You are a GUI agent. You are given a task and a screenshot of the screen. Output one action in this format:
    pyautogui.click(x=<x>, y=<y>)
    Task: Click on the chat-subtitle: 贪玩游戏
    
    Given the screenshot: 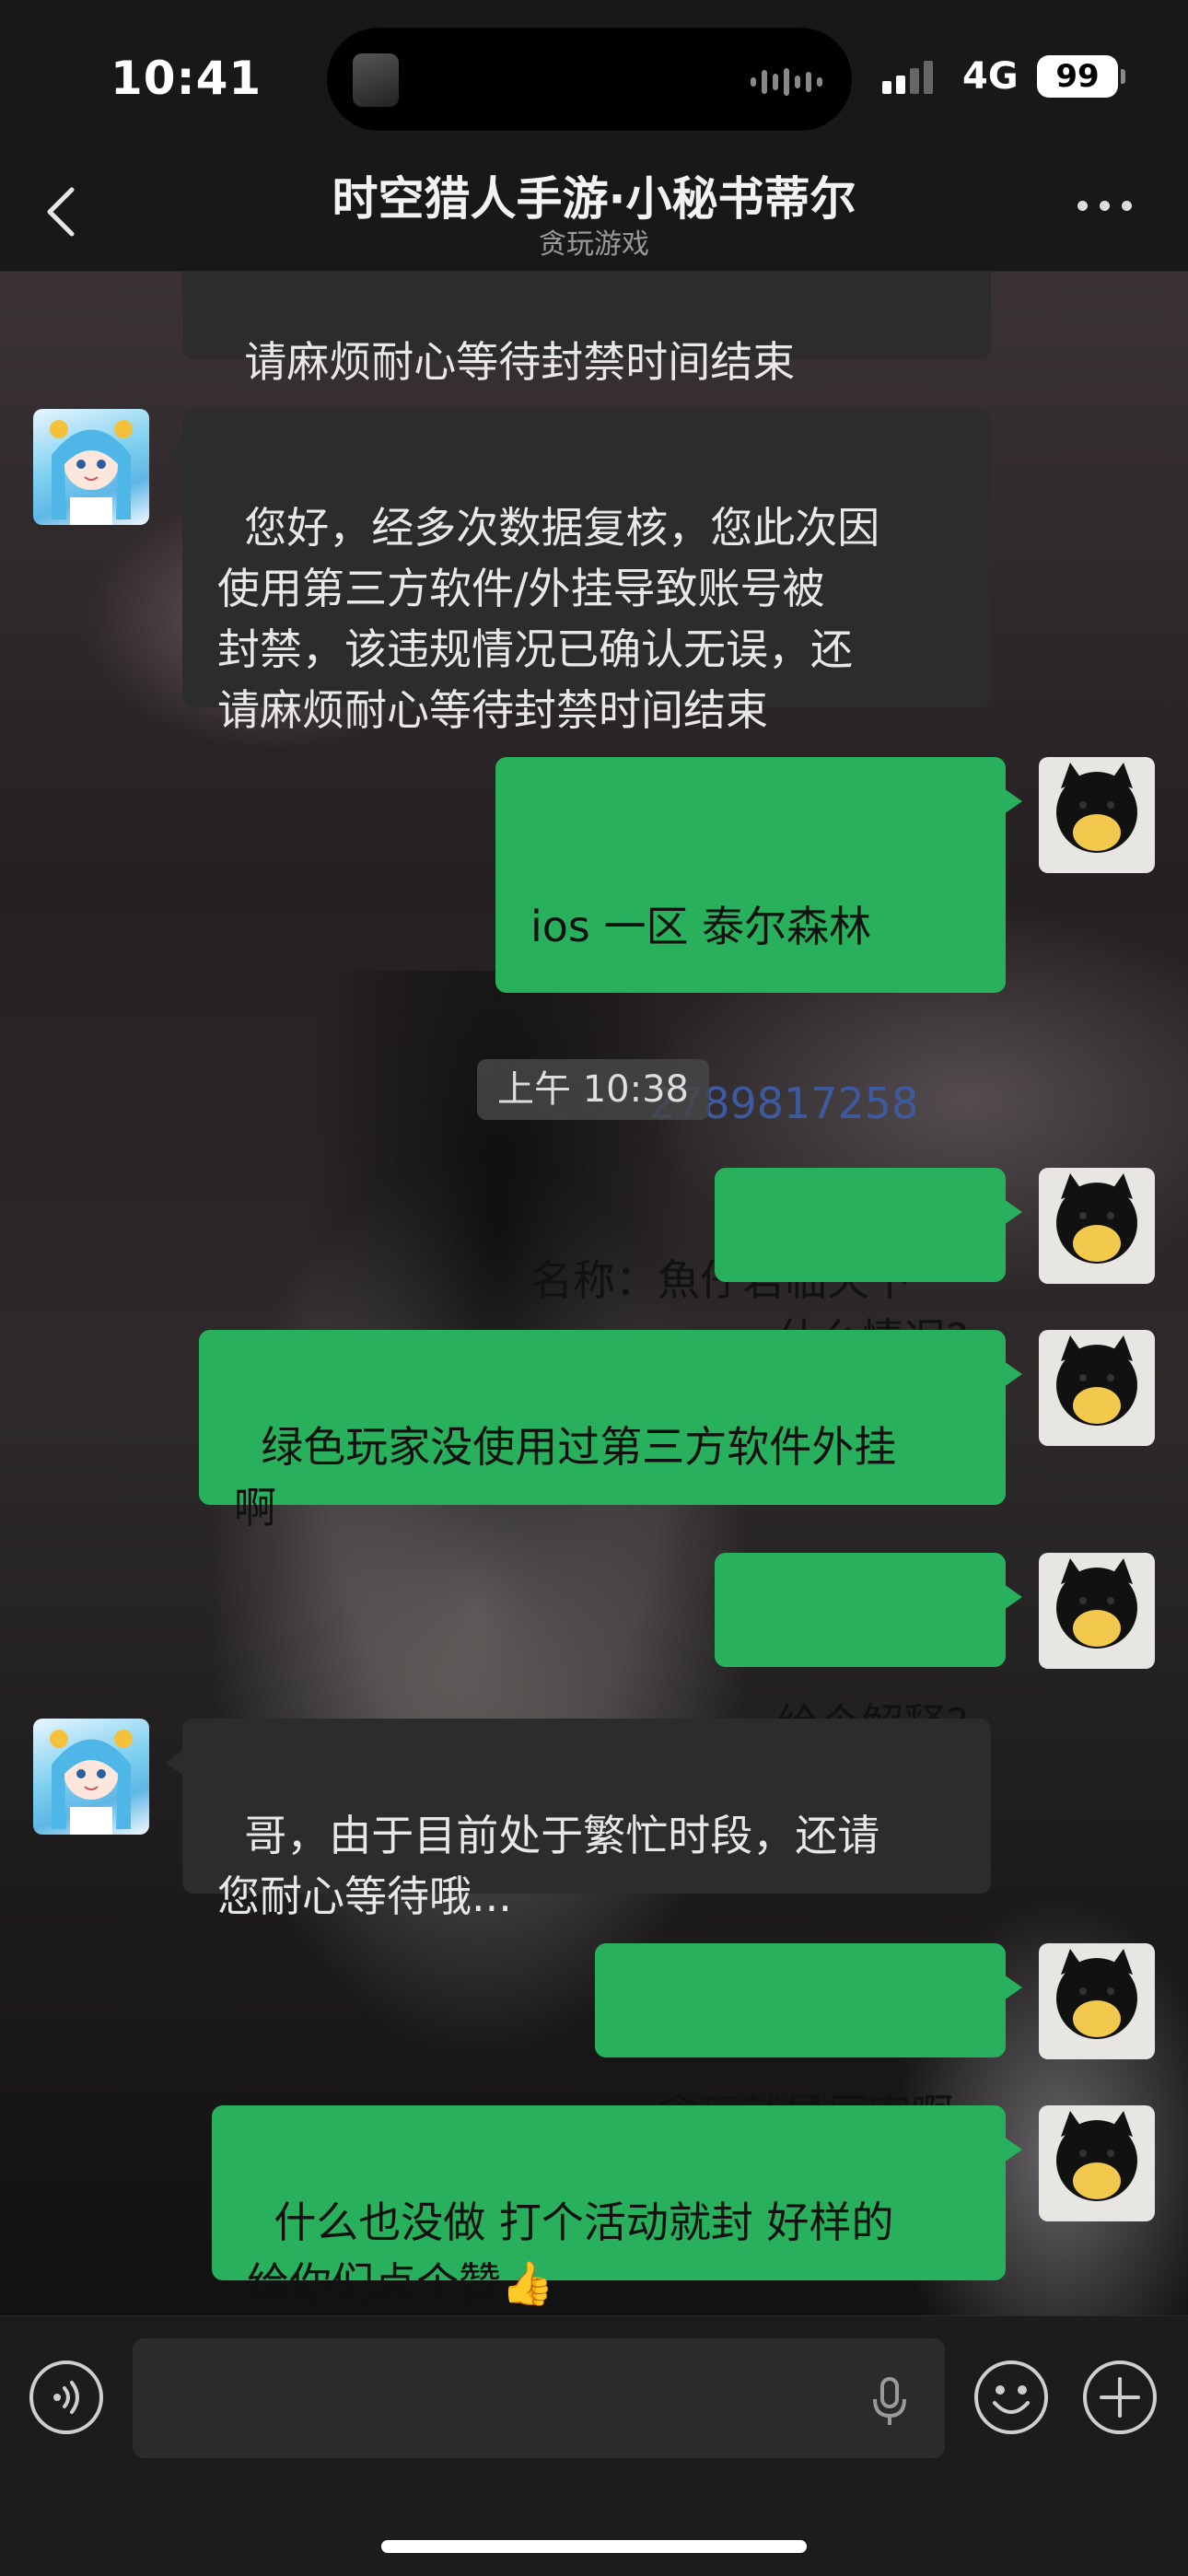 What is the action you would take?
    pyautogui.click(x=594, y=244)
    